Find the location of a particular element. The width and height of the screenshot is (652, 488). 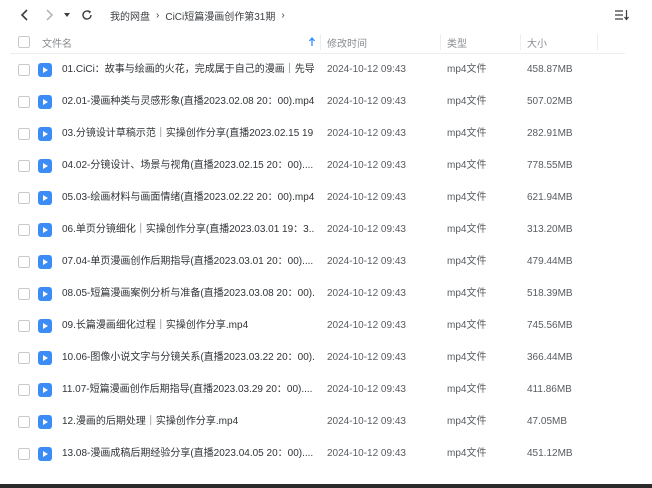

refresh-button is located at coordinates (87, 15).